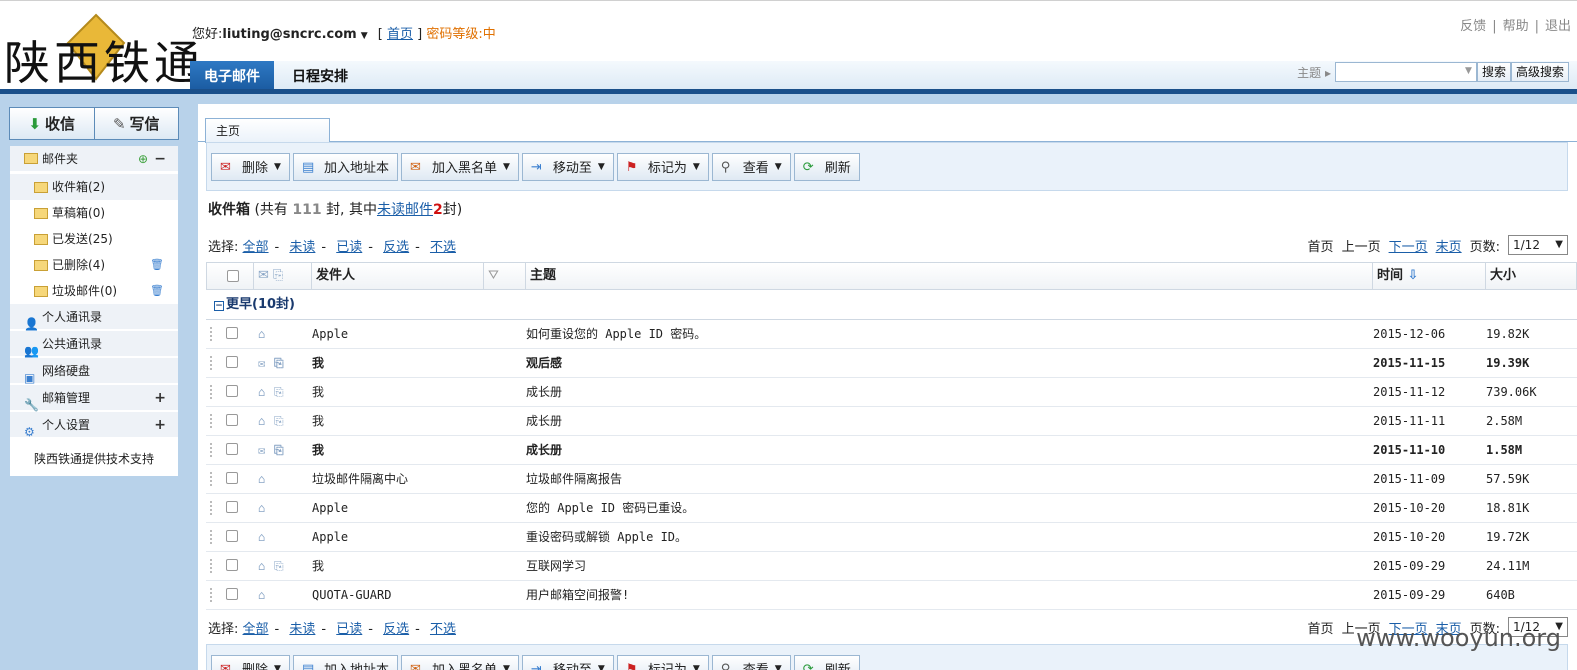  Describe the element at coordinates (948, 276) in the screenshot. I see `subject-column-header: 主题` at that location.